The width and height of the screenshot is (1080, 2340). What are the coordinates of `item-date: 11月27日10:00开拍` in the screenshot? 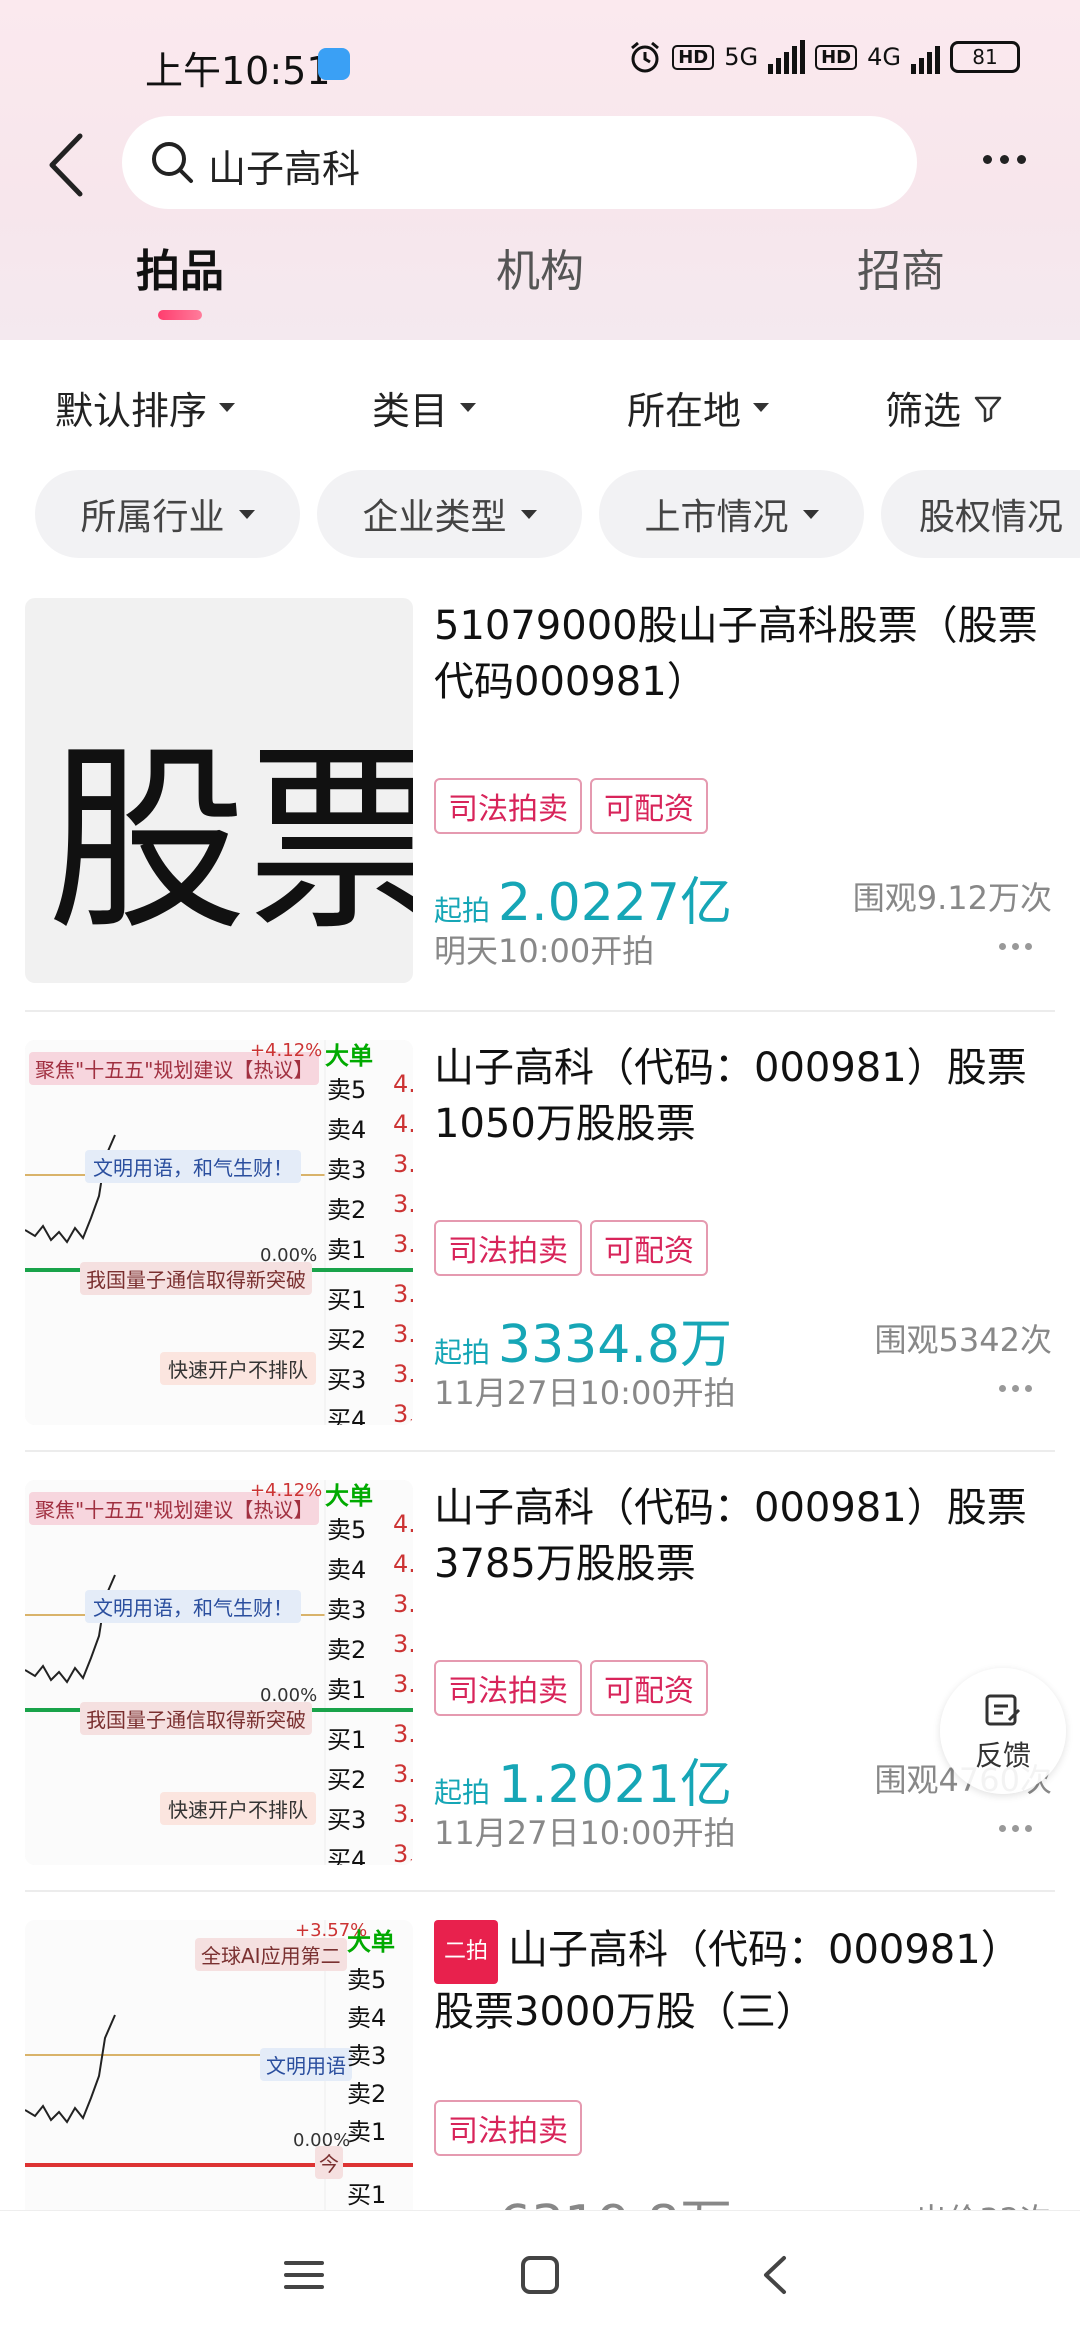 It's located at (585, 1393).